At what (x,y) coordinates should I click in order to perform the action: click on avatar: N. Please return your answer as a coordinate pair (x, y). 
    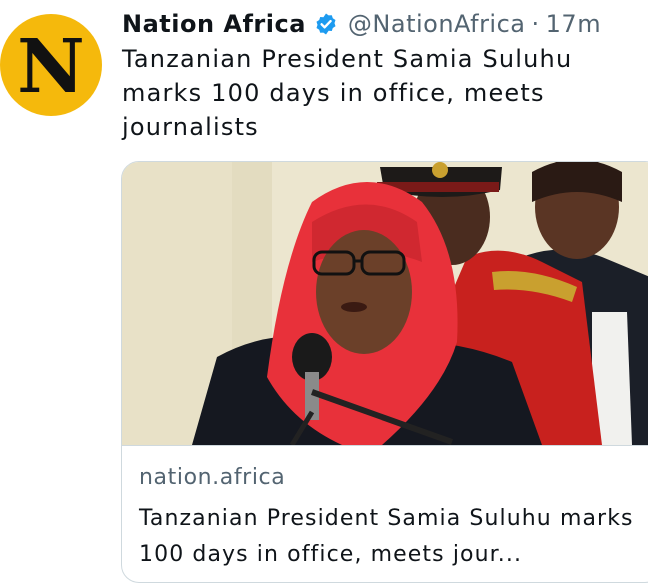
    Looking at the image, I should click on (51, 65).